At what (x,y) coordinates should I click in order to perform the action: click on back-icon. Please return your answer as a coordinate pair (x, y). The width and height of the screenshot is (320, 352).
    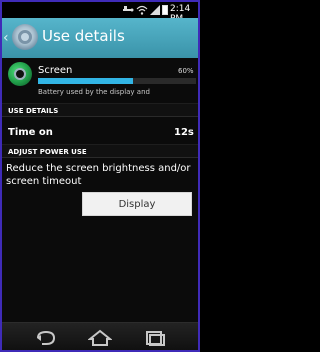
    Looking at the image, I should click on (46, 338).